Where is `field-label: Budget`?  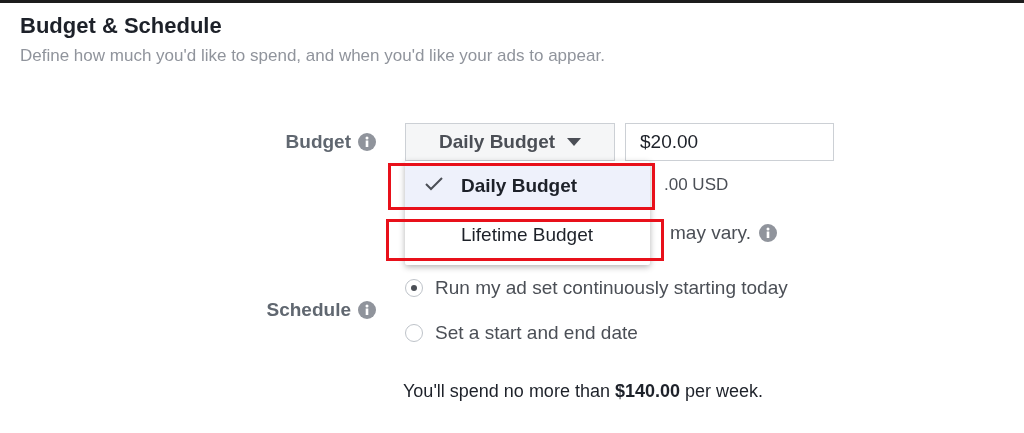 field-label: Budget is located at coordinates (318, 142).